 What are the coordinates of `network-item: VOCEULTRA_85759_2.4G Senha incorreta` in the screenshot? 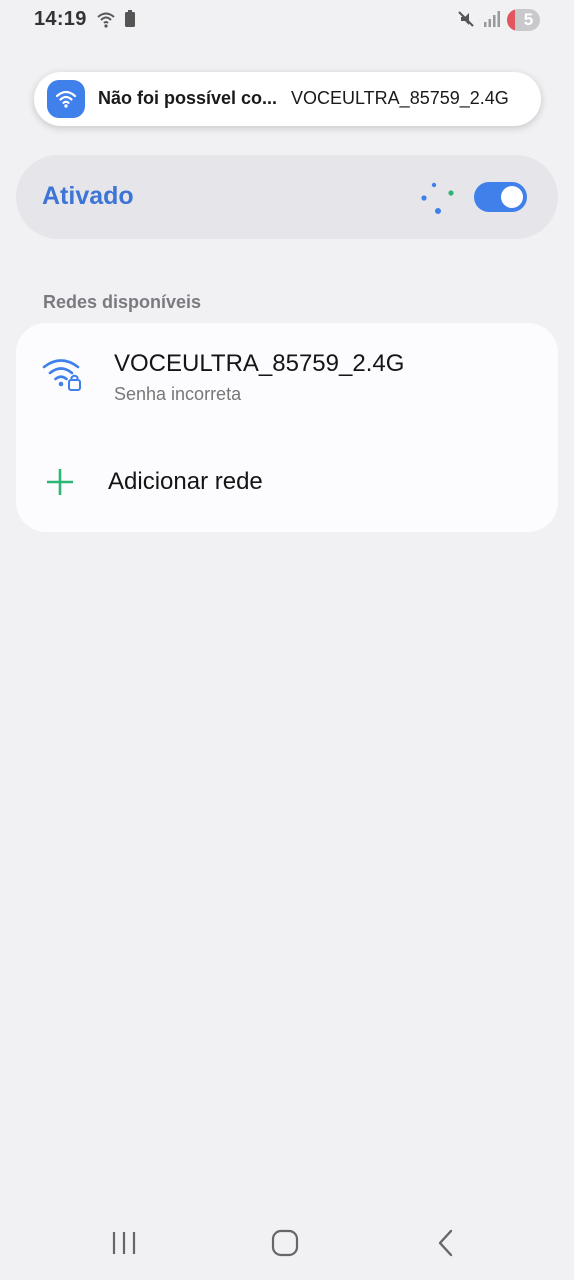 It's located at (287, 371).